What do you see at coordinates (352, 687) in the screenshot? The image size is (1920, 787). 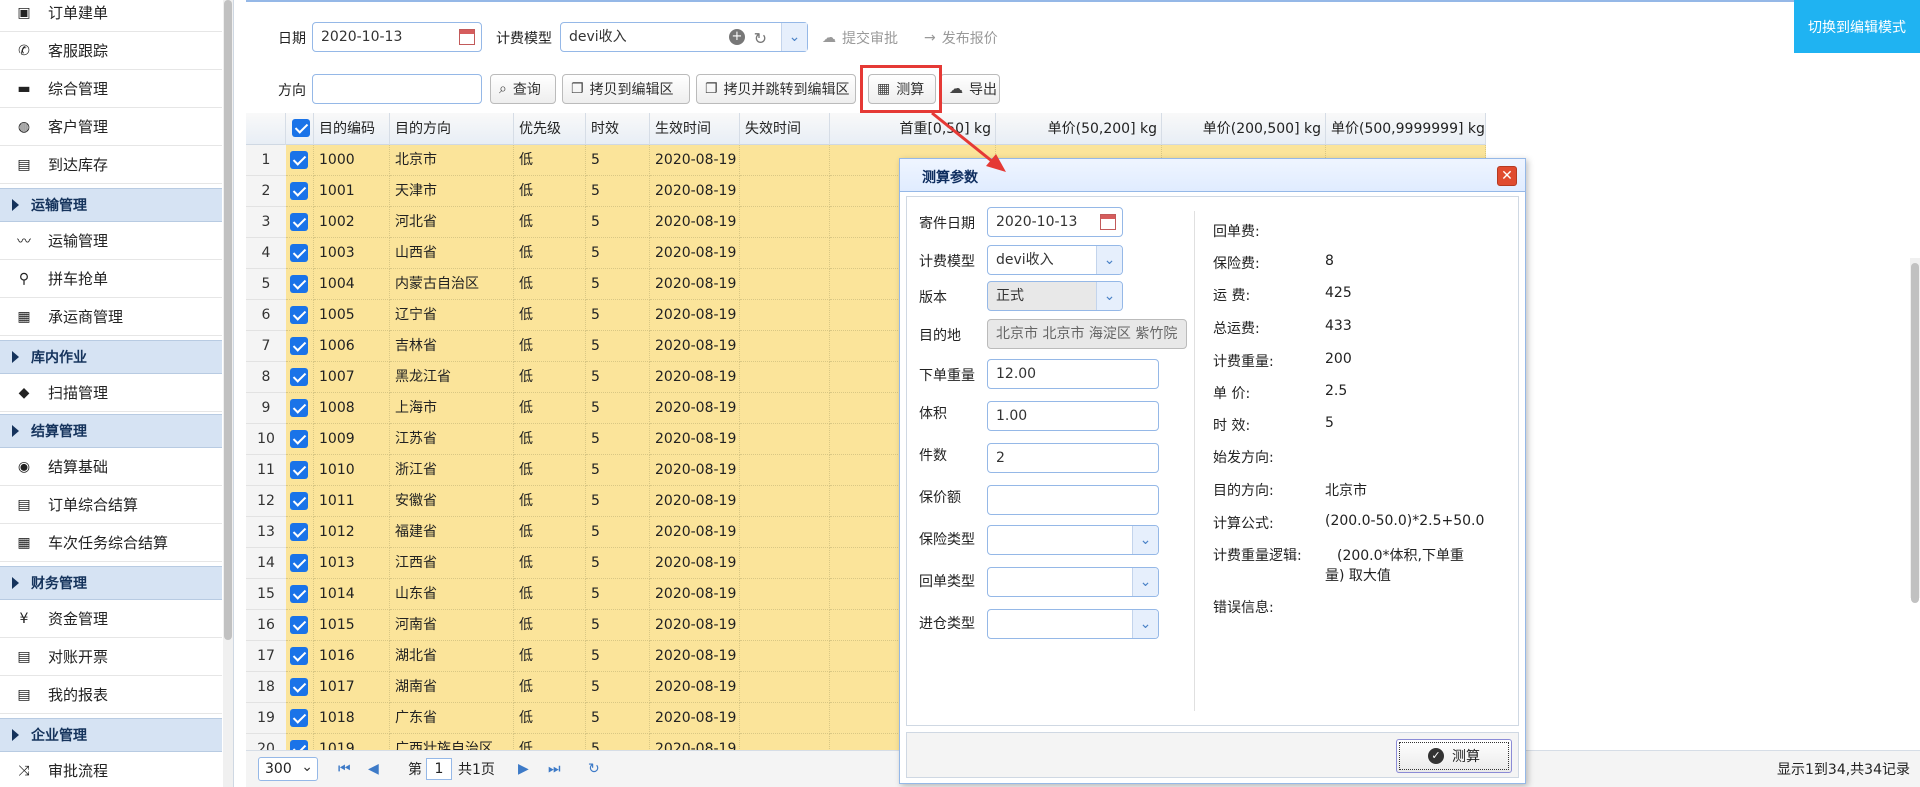 I see `table-cell: 1017` at bounding box center [352, 687].